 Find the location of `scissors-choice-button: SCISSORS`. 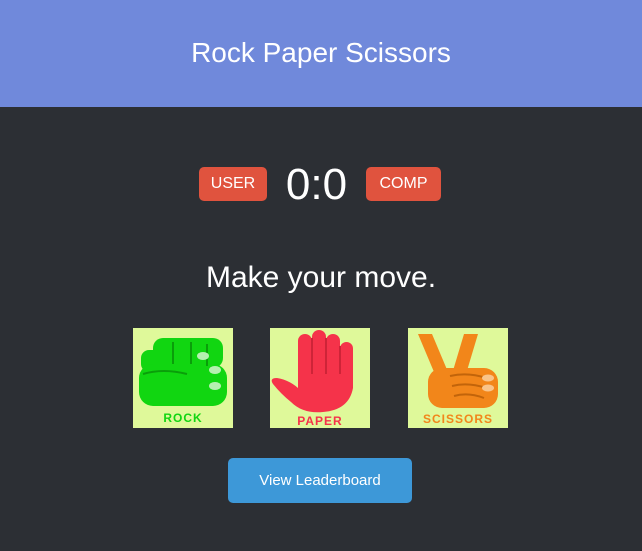

scissors-choice-button: SCISSORS is located at coordinates (458, 378).